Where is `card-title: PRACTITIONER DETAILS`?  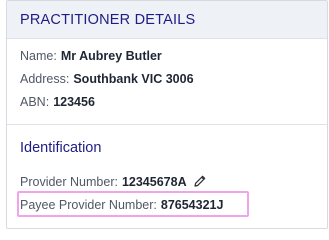
card-title: PRACTITIONER DETAILS is located at coordinates (108, 20).